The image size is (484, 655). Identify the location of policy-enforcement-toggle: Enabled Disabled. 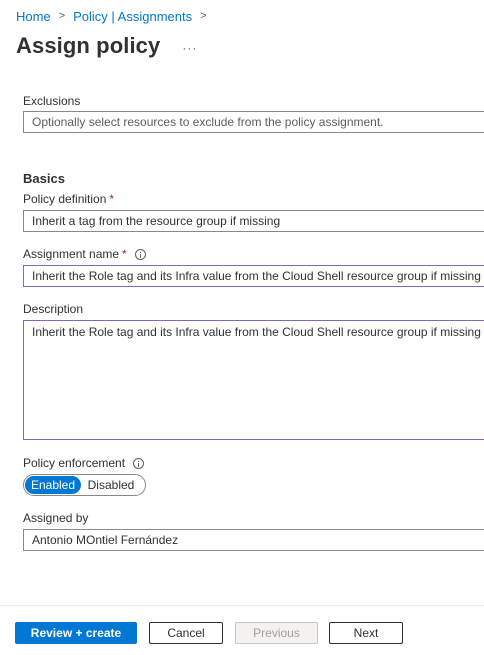
(84, 485).